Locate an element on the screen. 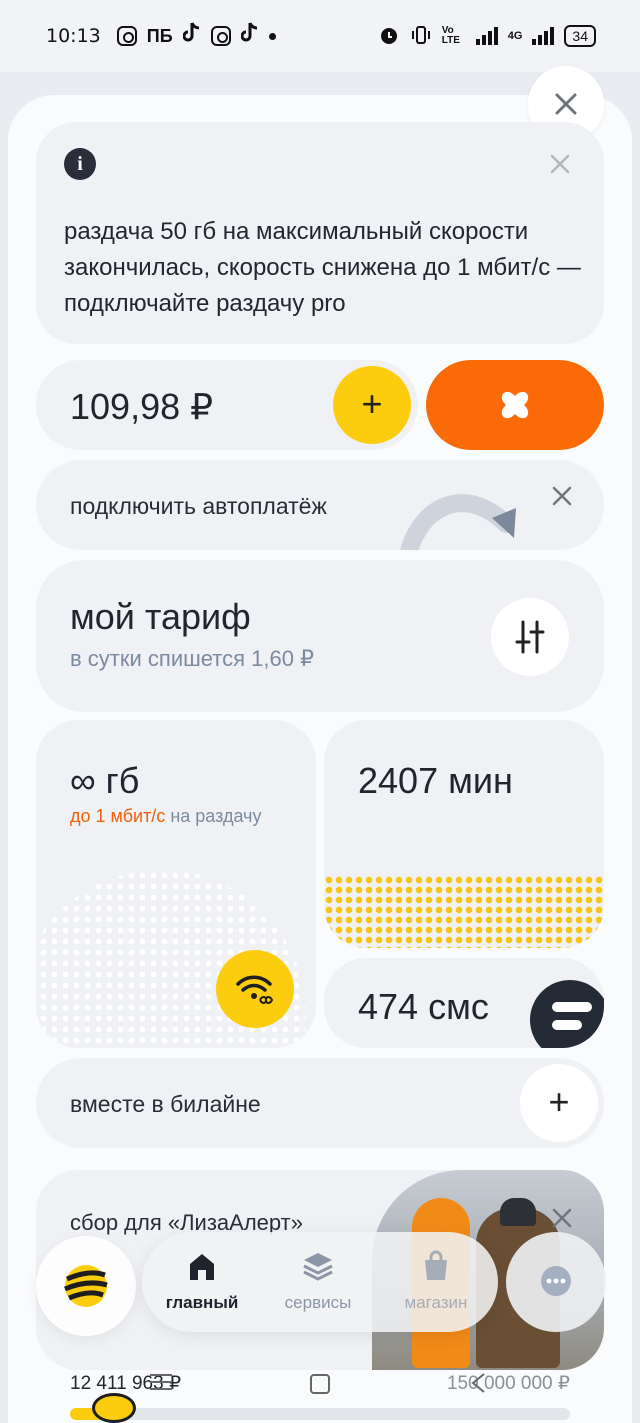 The image size is (640, 1423). sms-amount: 474 смс is located at coordinates (423, 1006).